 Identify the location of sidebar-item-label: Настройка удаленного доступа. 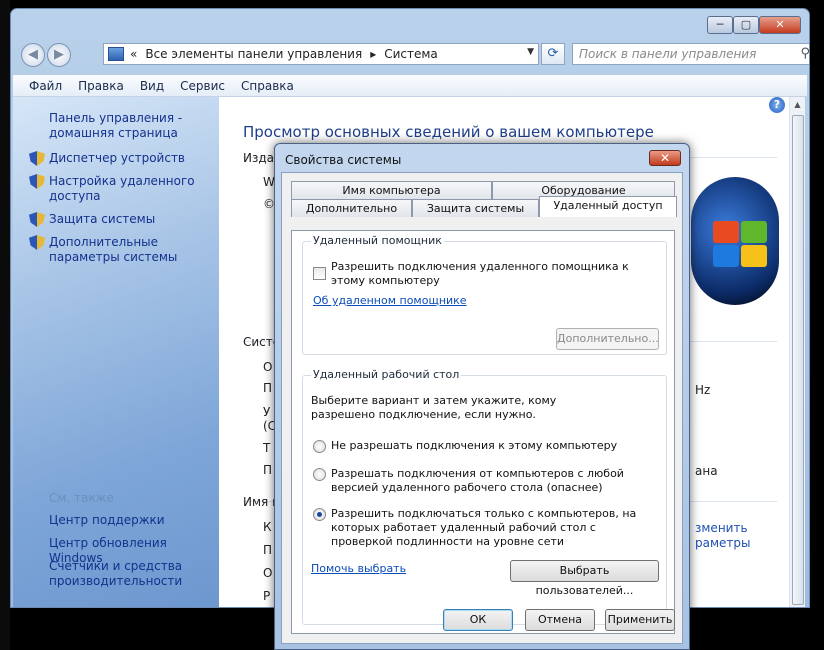
(122, 188).